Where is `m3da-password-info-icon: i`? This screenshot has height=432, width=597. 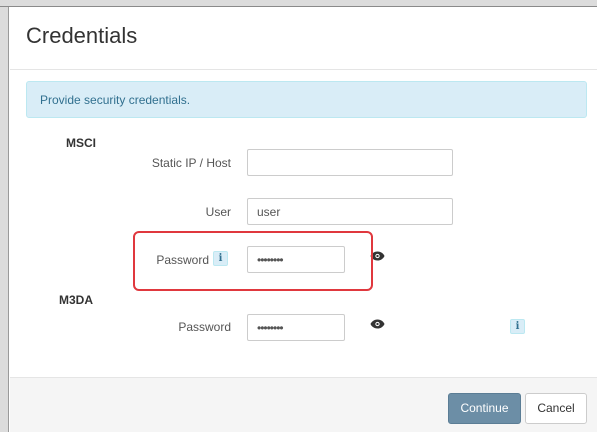 m3da-password-info-icon: i is located at coordinates (517, 326).